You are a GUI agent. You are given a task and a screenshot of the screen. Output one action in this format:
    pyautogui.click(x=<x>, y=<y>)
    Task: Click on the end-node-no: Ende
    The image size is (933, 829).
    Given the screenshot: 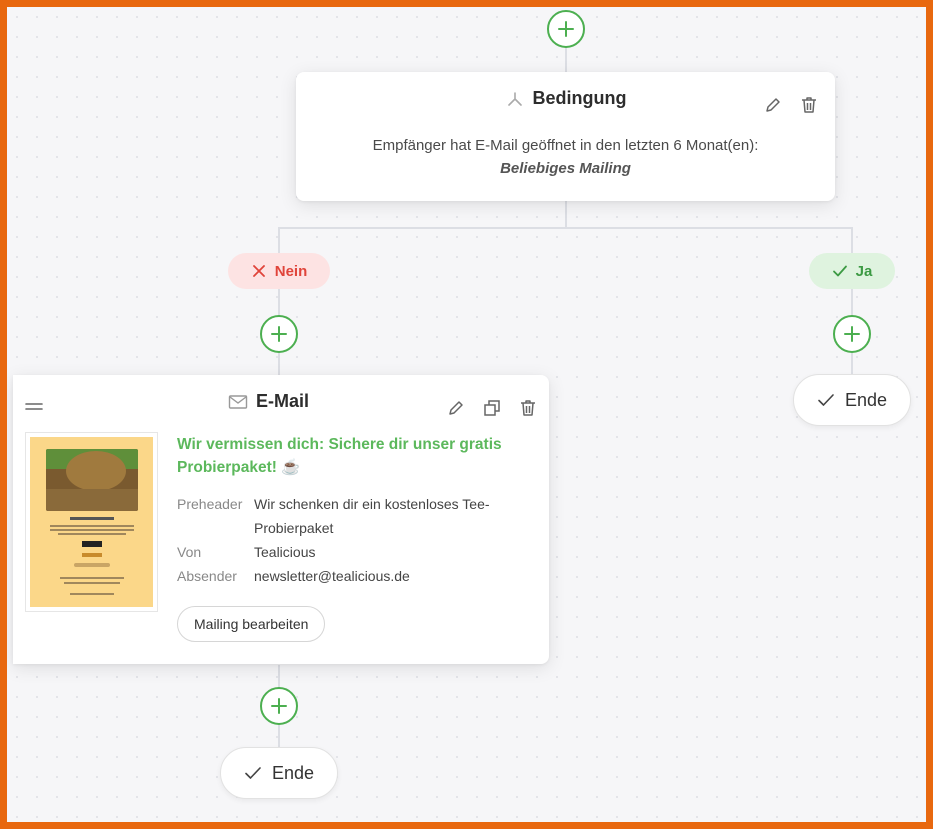 What is the action you would take?
    pyautogui.click(x=279, y=773)
    